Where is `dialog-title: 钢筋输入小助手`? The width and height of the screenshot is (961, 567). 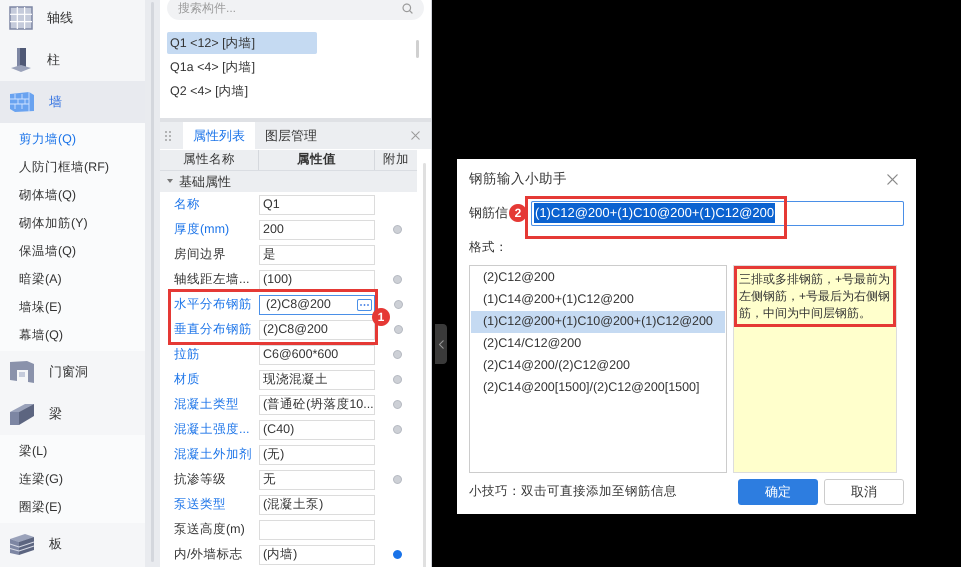
dialog-title: 钢筋输入小助手 is located at coordinates (518, 179).